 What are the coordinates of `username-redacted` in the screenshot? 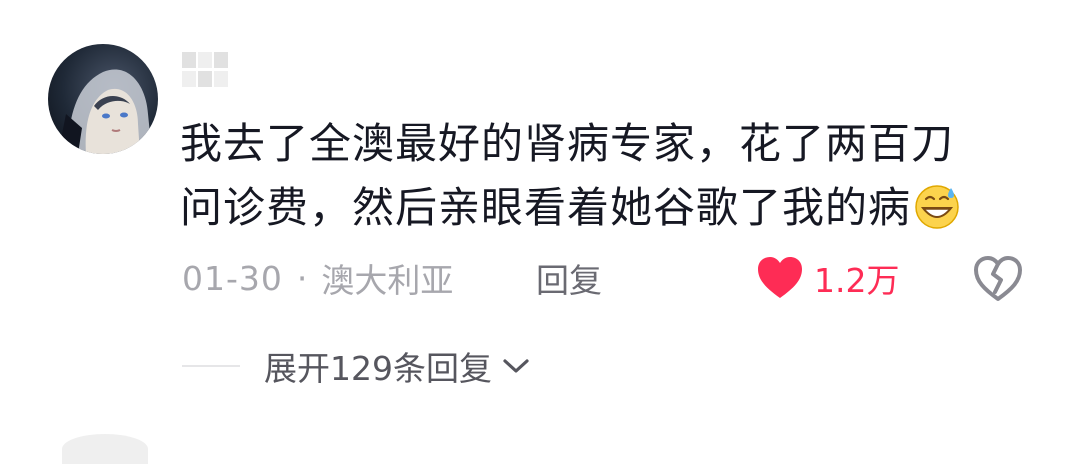 It's located at (205, 70).